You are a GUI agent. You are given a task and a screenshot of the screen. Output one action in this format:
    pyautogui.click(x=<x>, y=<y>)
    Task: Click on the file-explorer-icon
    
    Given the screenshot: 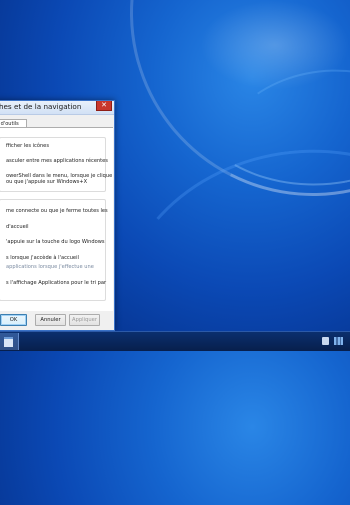 What is the action you would take?
    pyautogui.click(x=8, y=342)
    